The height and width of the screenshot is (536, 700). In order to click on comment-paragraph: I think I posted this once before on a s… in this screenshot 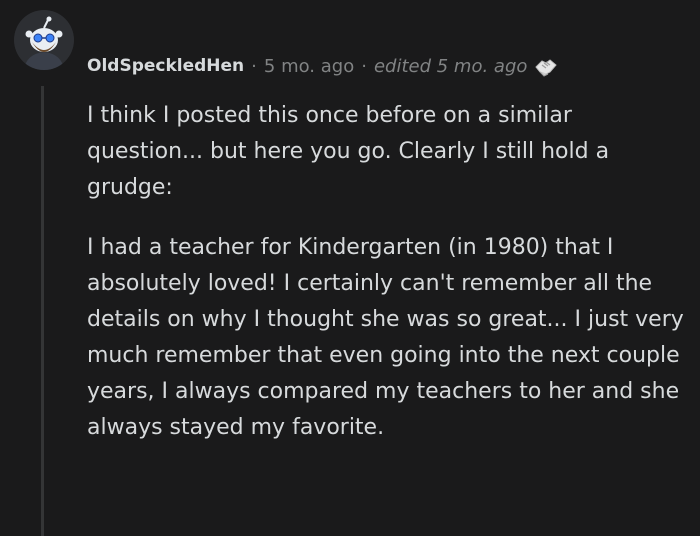, I will do `click(348, 151)`.